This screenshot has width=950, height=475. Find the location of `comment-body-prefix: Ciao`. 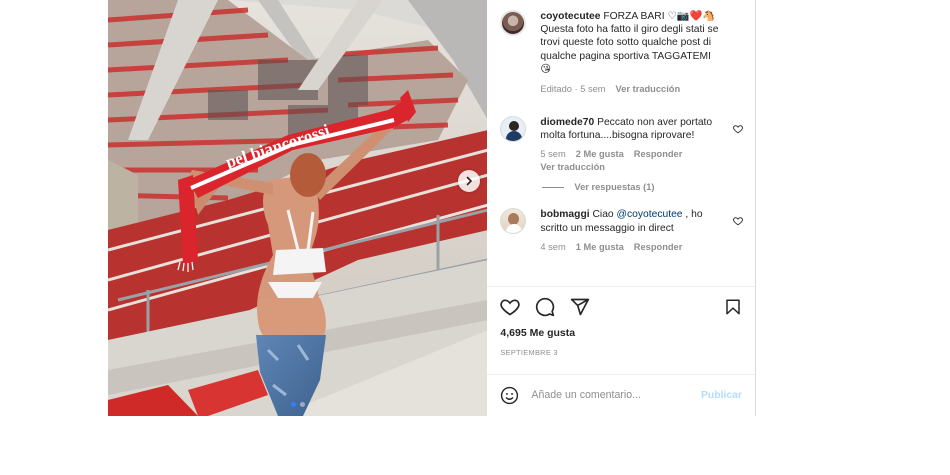

comment-body-prefix: Ciao is located at coordinates (603, 215).